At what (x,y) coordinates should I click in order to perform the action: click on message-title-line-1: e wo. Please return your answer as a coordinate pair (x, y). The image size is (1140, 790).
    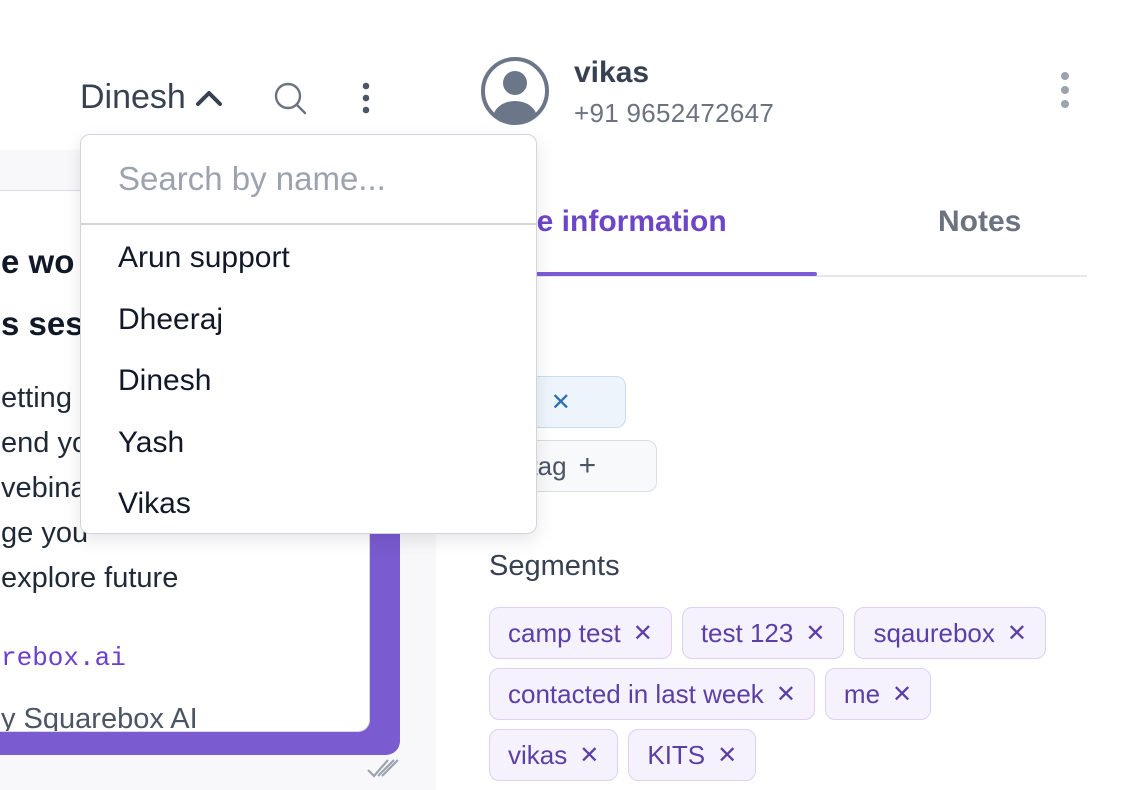
    Looking at the image, I should click on (38, 261).